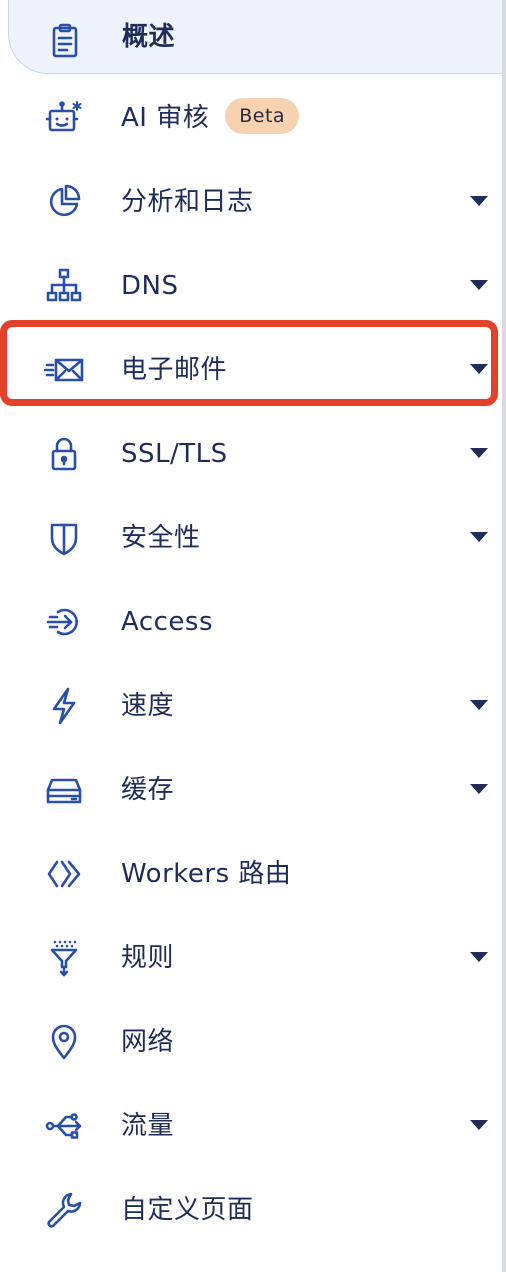 The height and width of the screenshot is (1272, 506). I want to click on traffic-icon, so click(64, 1126).